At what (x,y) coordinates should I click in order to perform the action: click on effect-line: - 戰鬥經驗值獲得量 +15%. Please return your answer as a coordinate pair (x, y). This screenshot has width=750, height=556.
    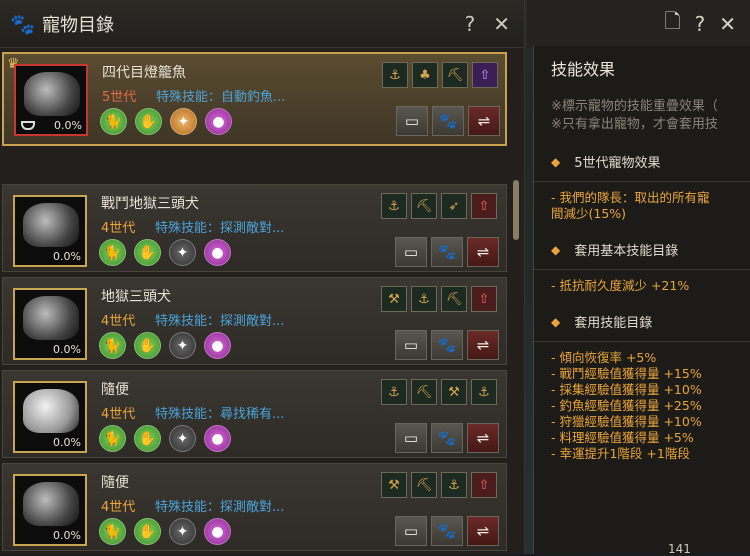
    Looking at the image, I should click on (626, 373).